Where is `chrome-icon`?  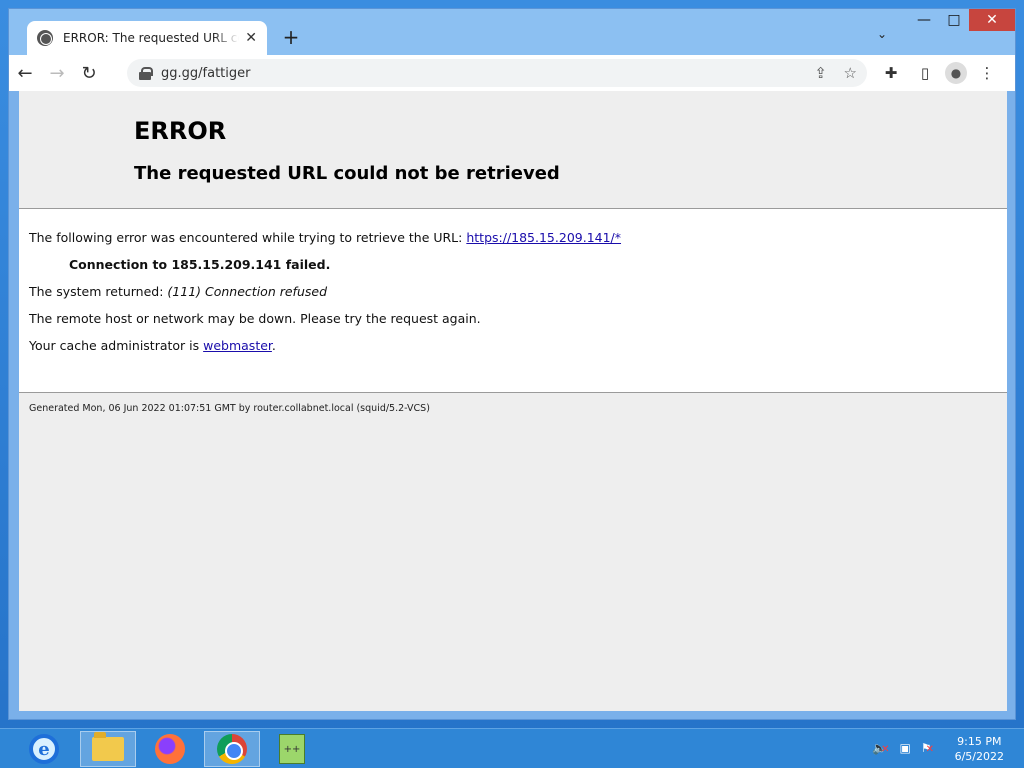
chrome-icon is located at coordinates (232, 749).